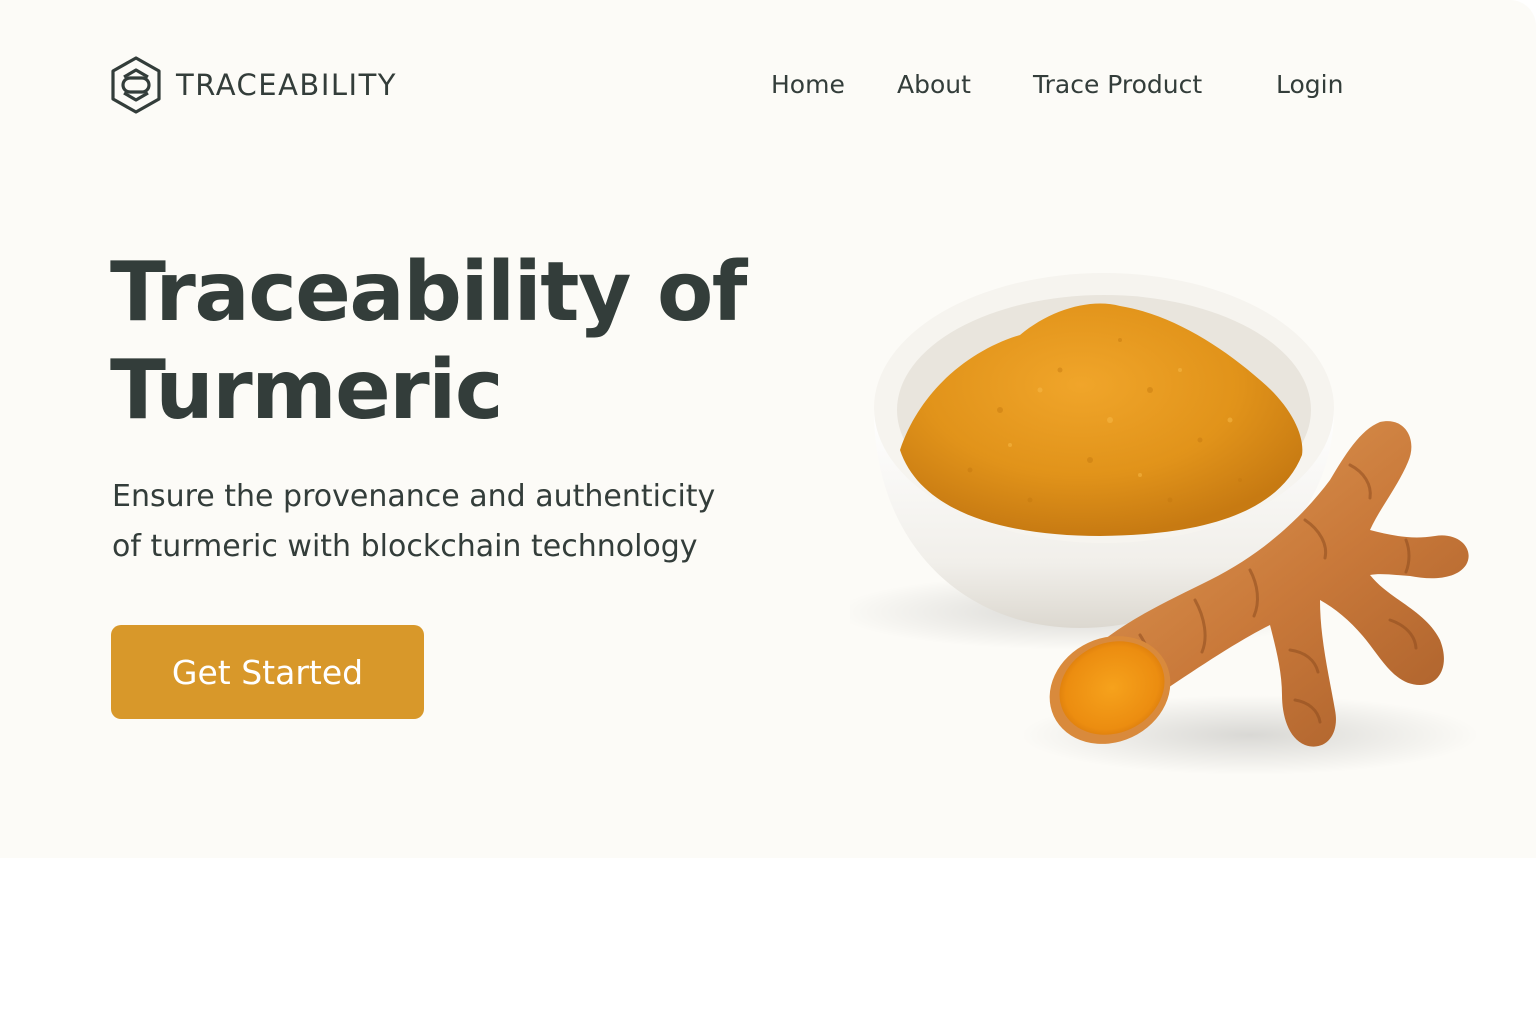  What do you see at coordinates (428, 292) in the screenshot?
I see `hero-title-line-1: Traceability of` at bounding box center [428, 292].